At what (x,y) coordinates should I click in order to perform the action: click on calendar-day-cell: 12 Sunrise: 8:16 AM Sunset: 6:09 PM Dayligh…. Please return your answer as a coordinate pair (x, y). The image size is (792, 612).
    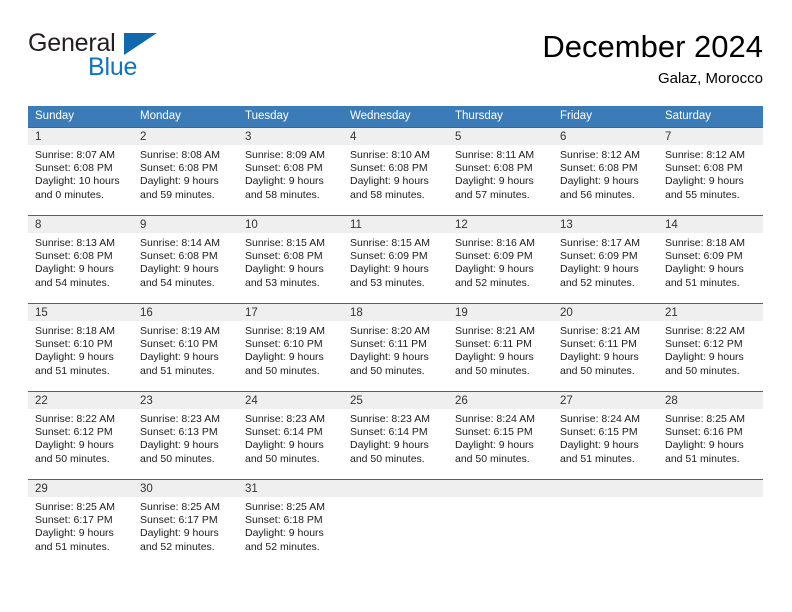
    Looking at the image, I should click on (500, 259).